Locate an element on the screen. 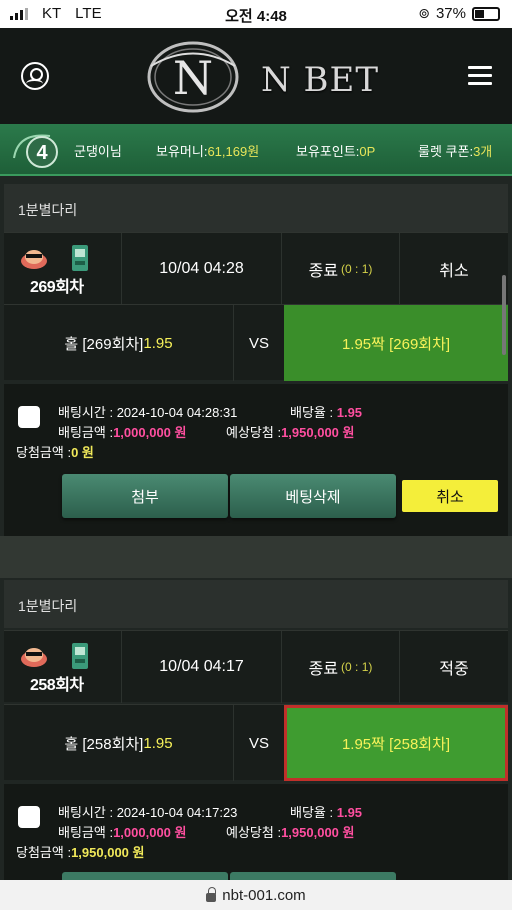 The width and height of the screenshot is (512, 910). lock-icon is located at coordinates (211, 894).